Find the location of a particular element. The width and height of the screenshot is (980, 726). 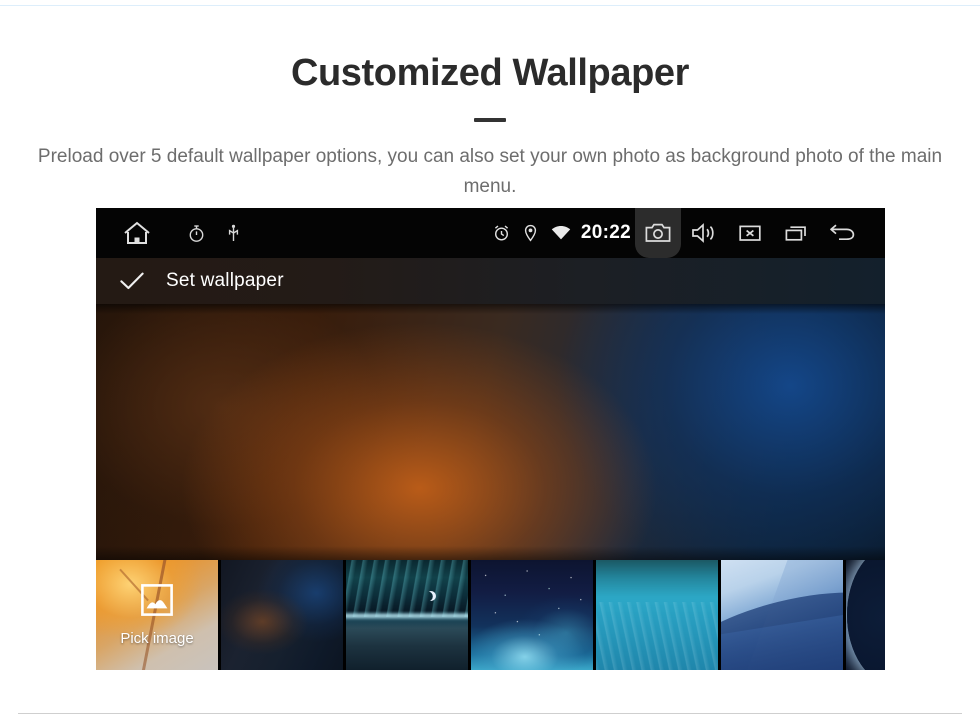

close-box-icon is located at coordinates (750, 233).